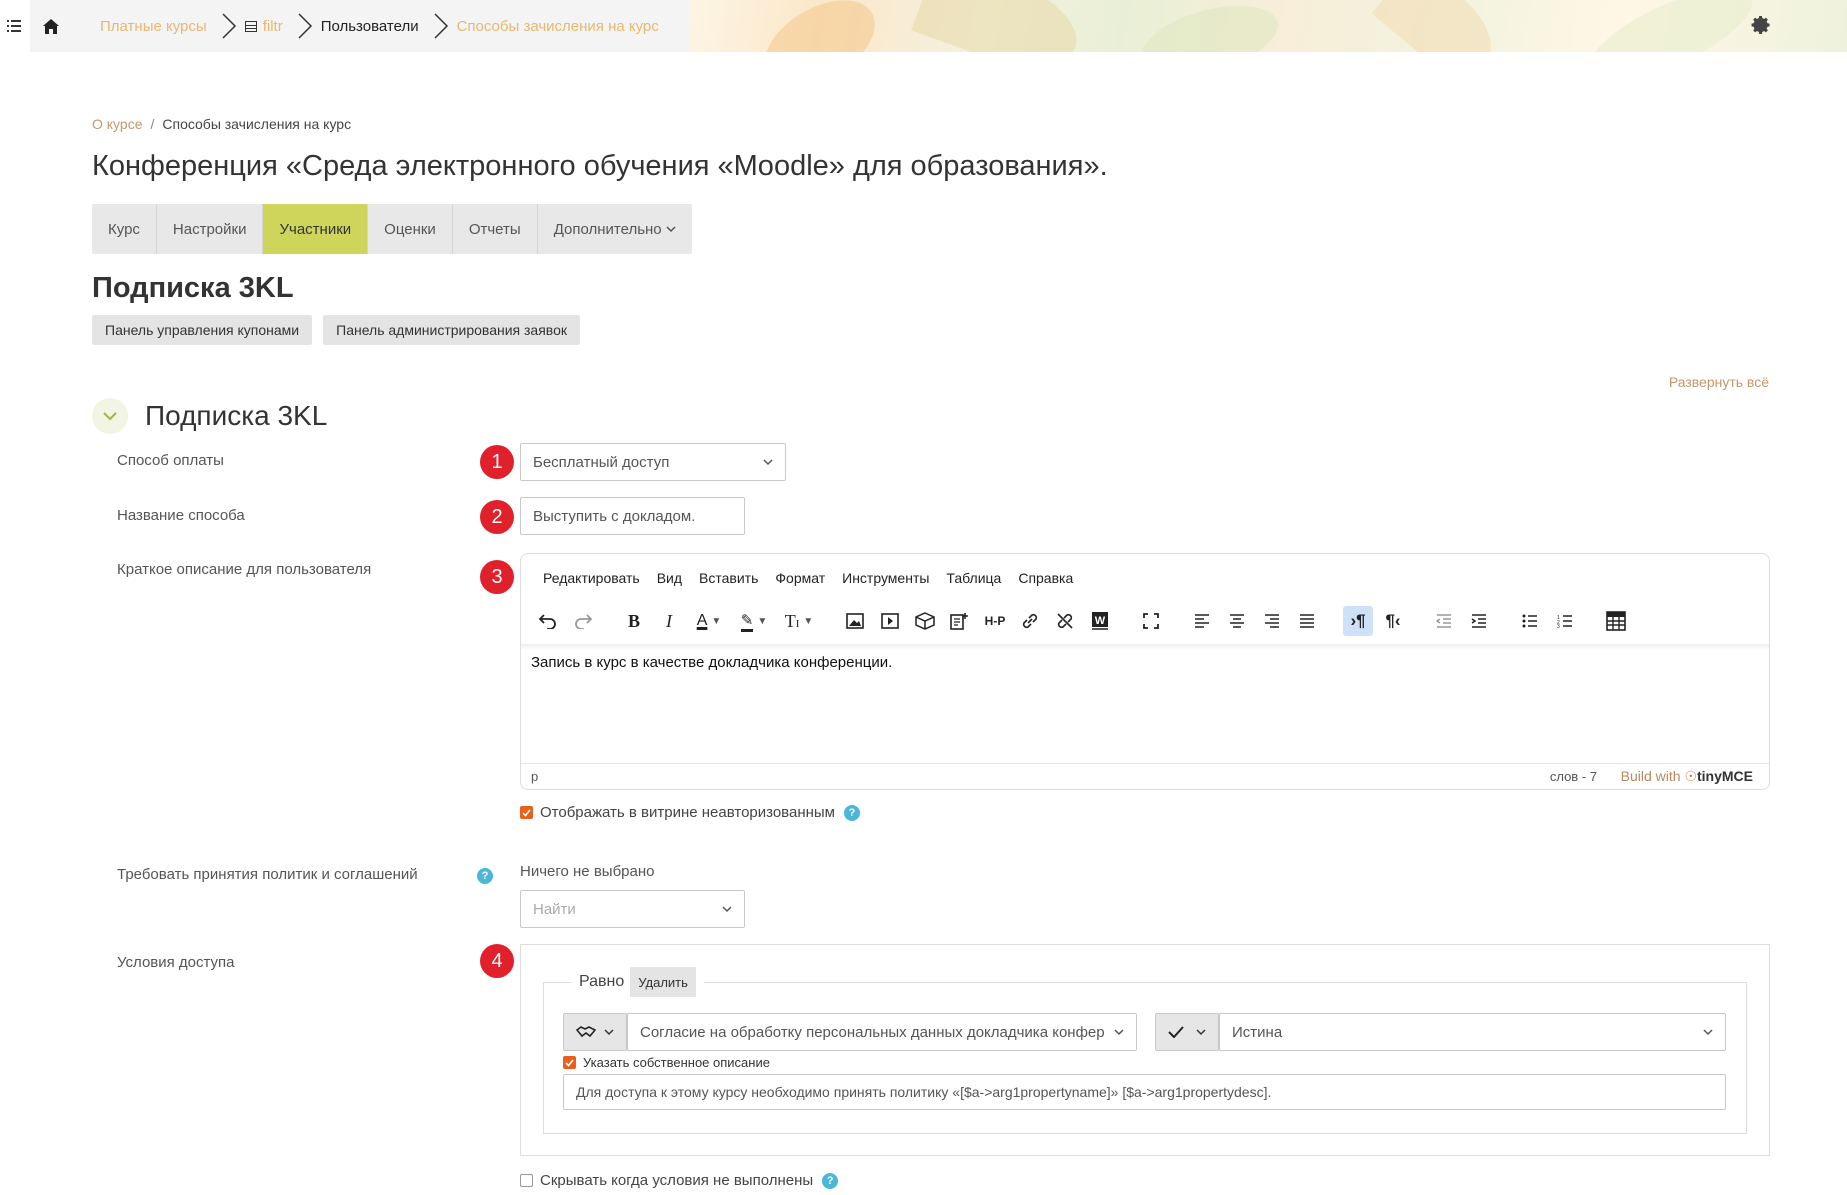  I want to click on h5p-icon: H-P, so click(995, 621).